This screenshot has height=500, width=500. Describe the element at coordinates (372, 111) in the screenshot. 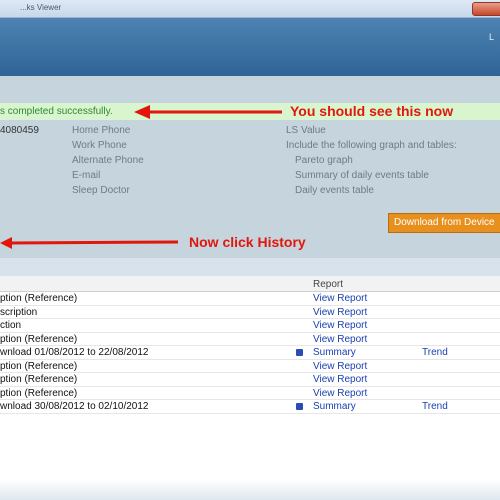

I see `annotation-see-this: You should see this now` at that location.